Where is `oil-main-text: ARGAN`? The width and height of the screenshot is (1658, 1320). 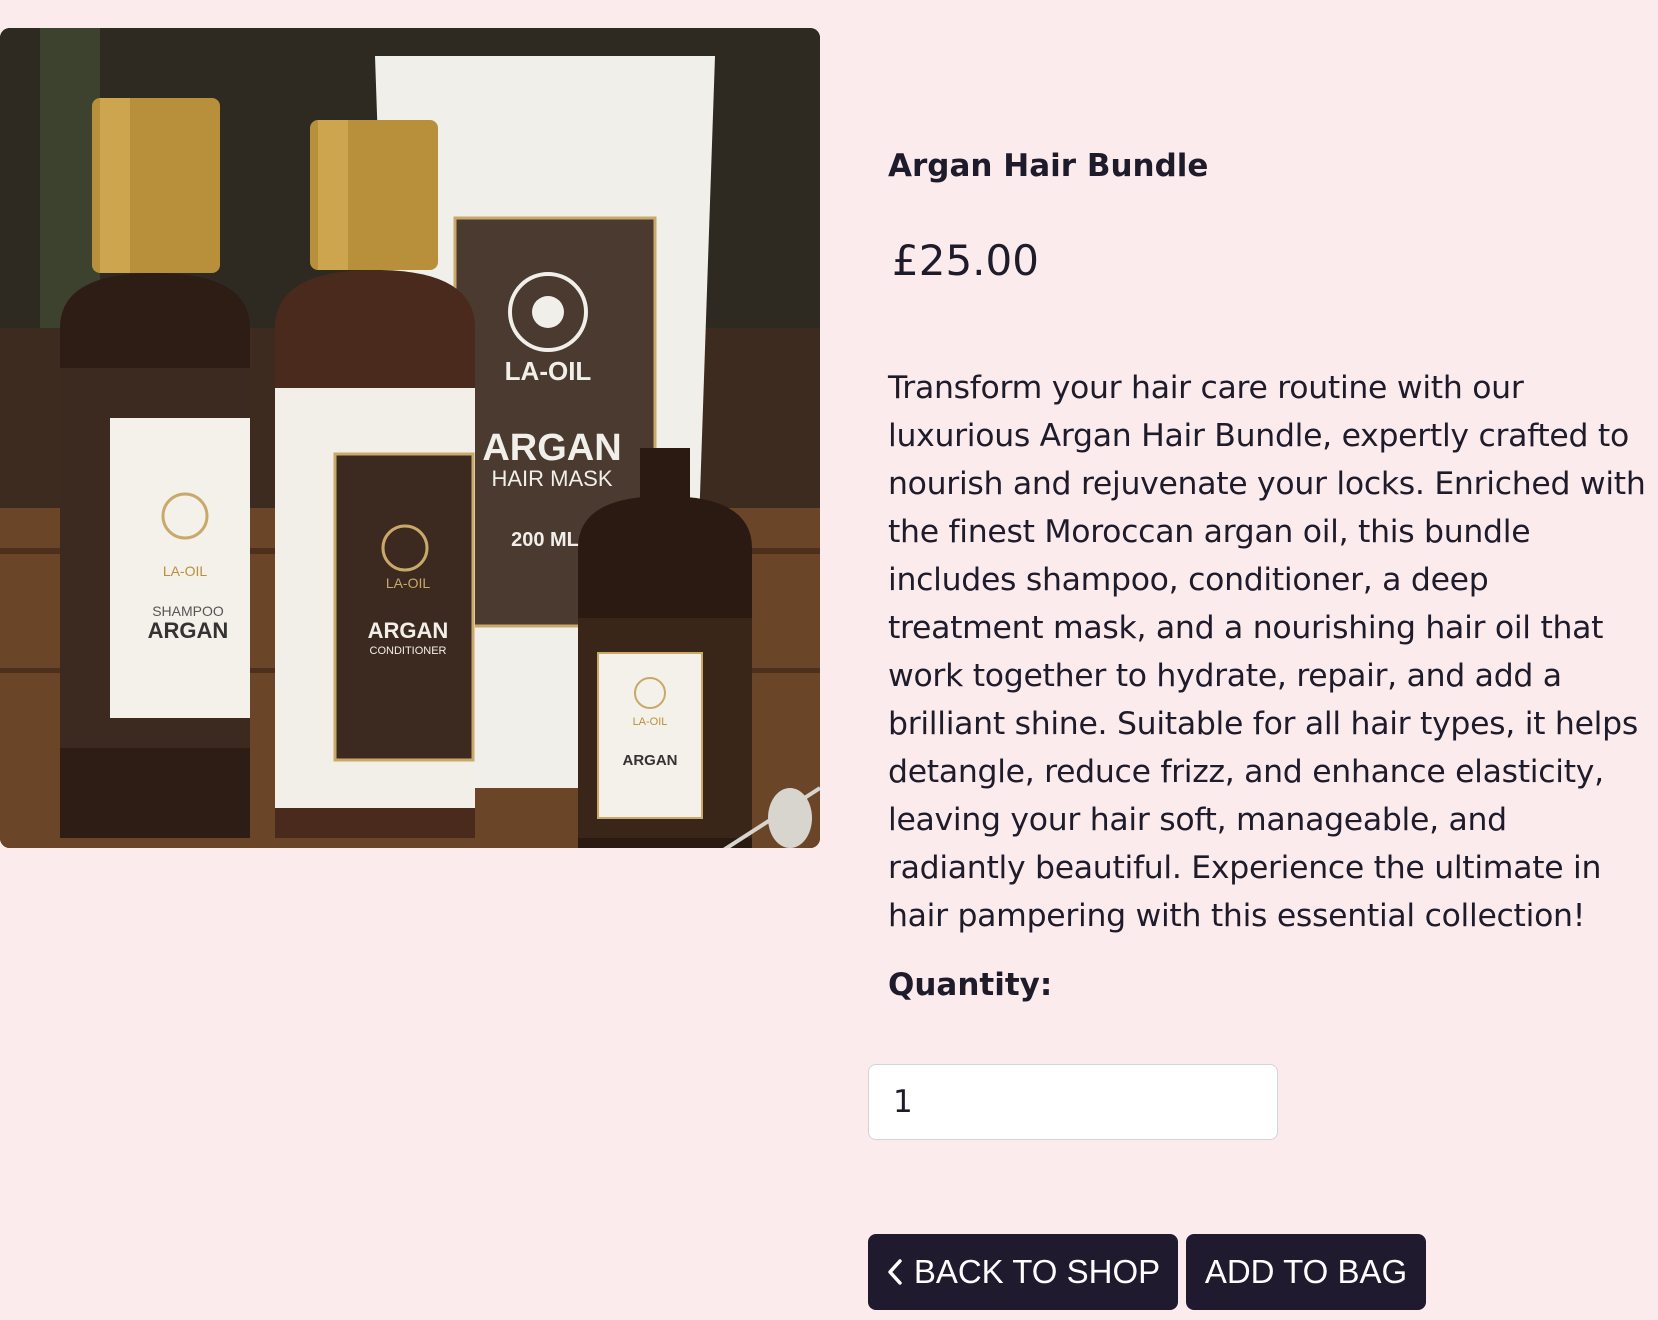
oil-main-text: ARGAN is located at coordinates (650, 760).